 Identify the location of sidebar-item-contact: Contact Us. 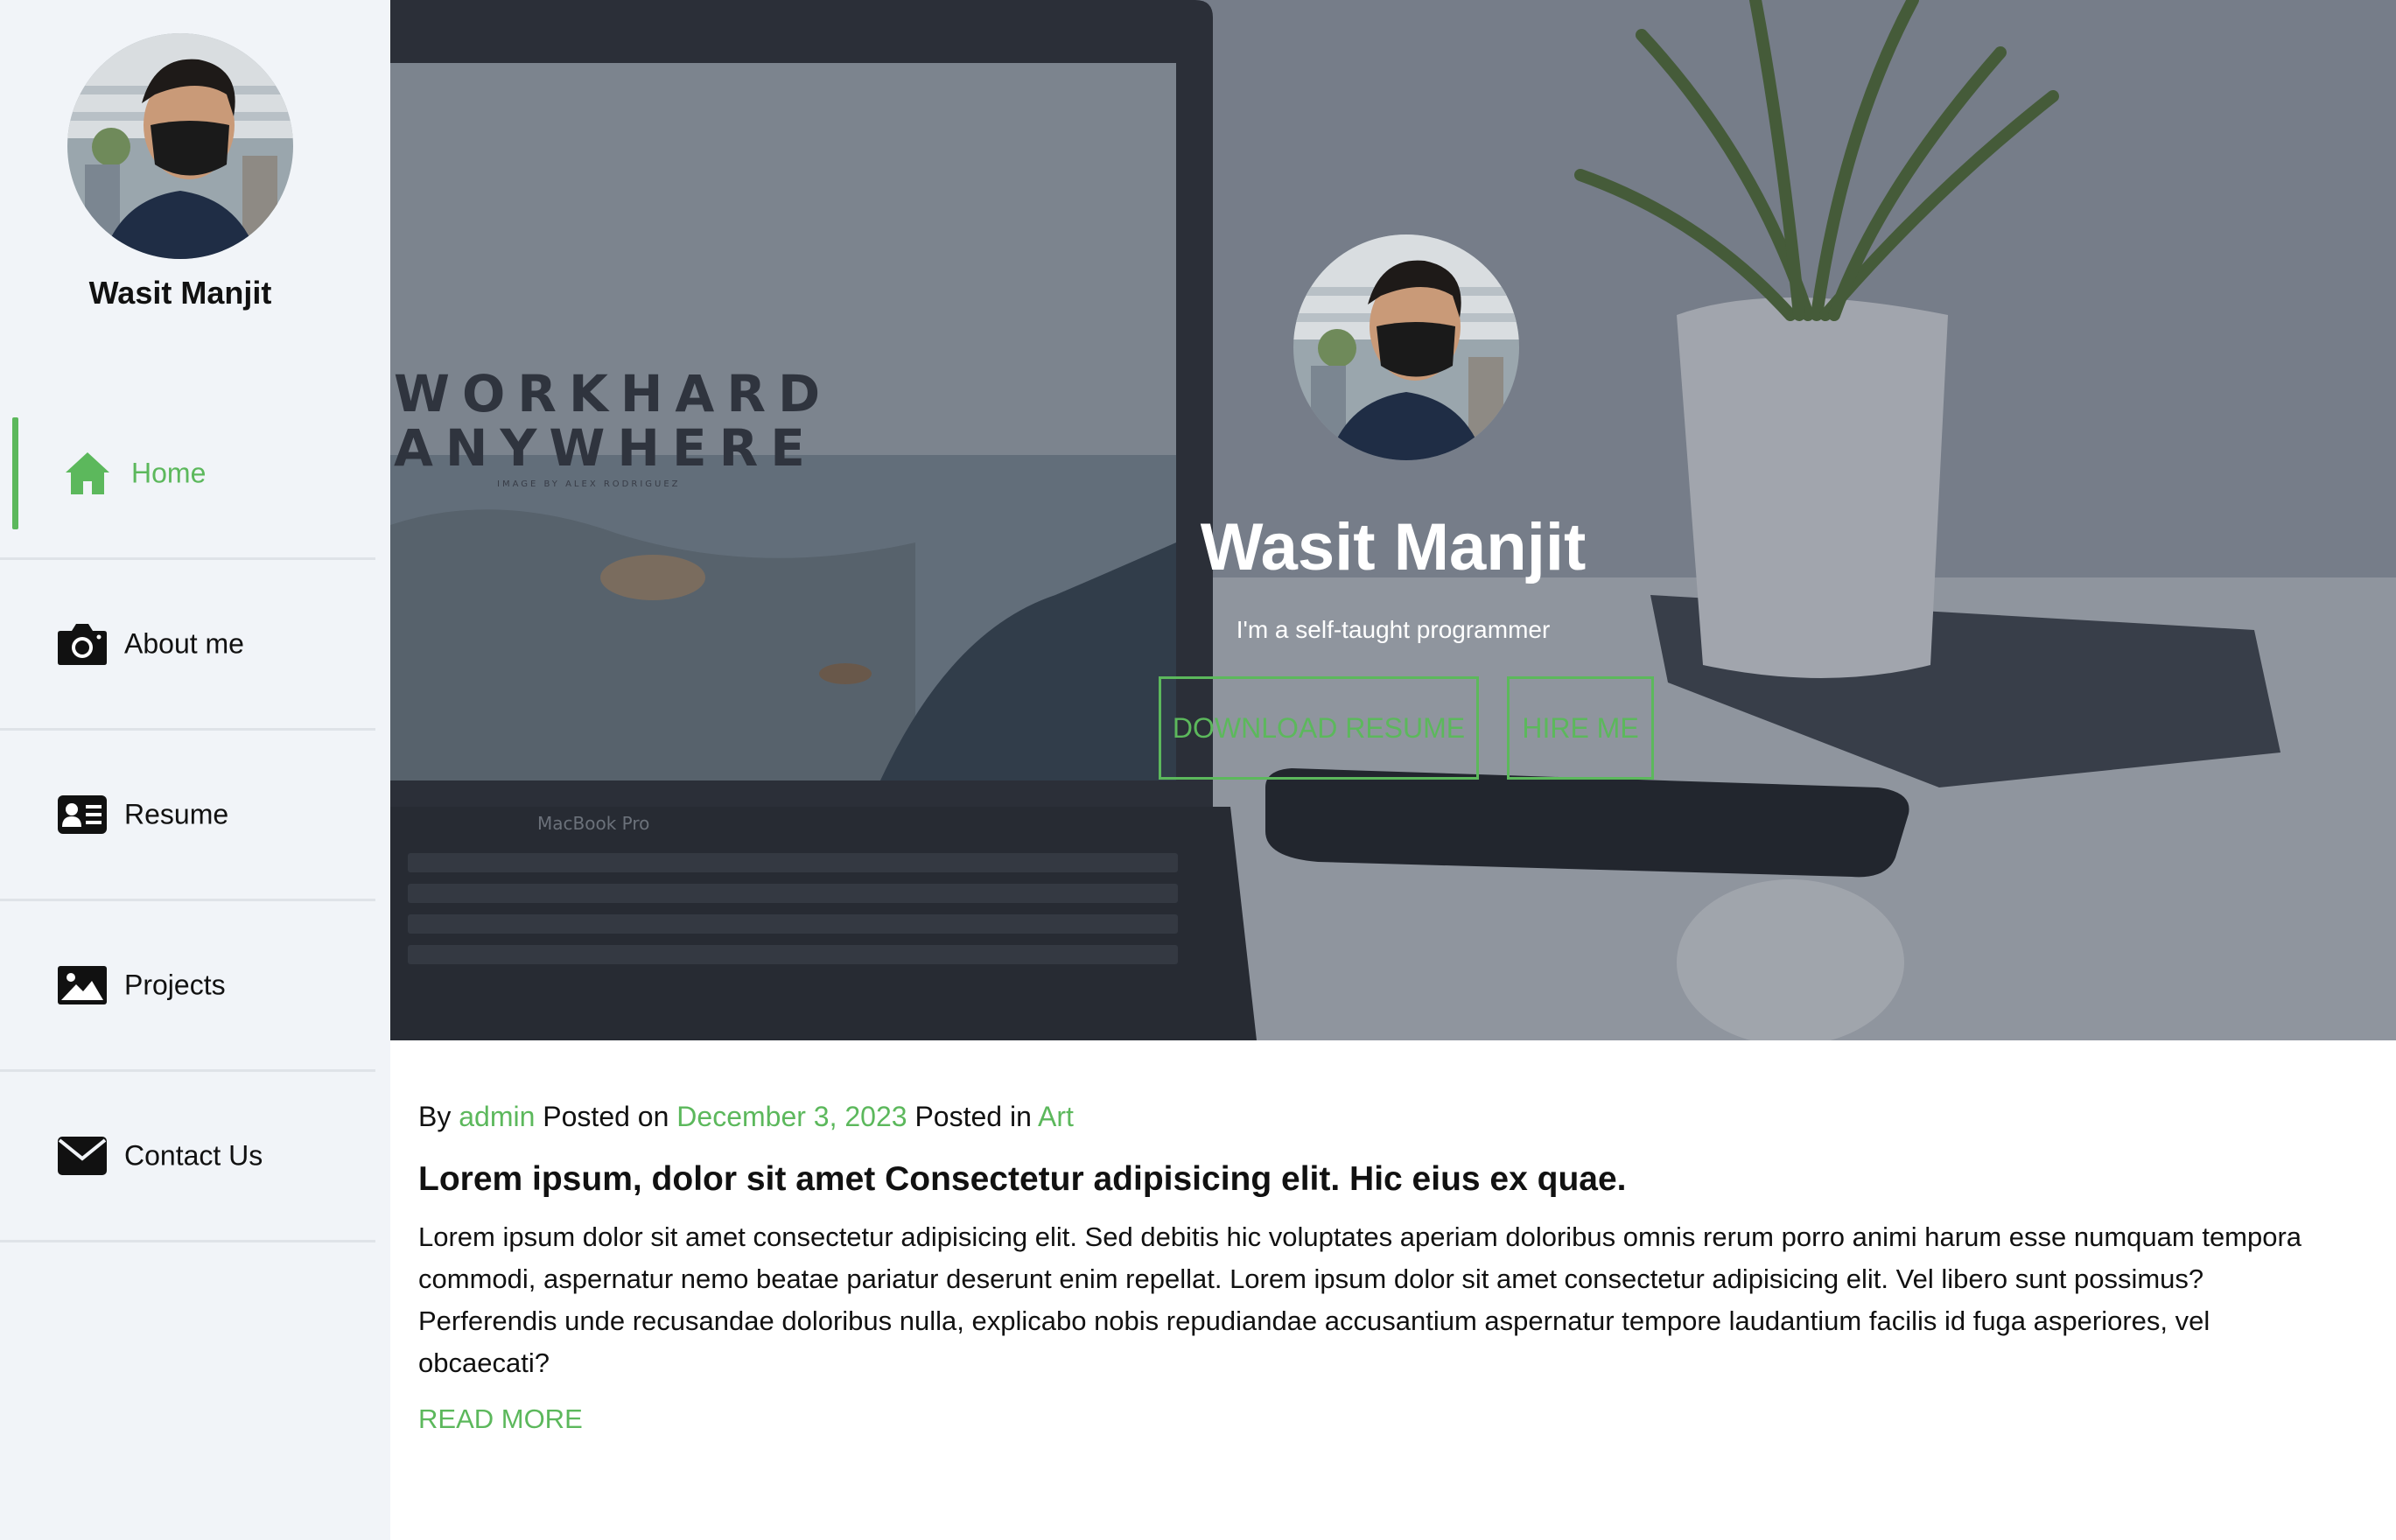
(188, 1157).